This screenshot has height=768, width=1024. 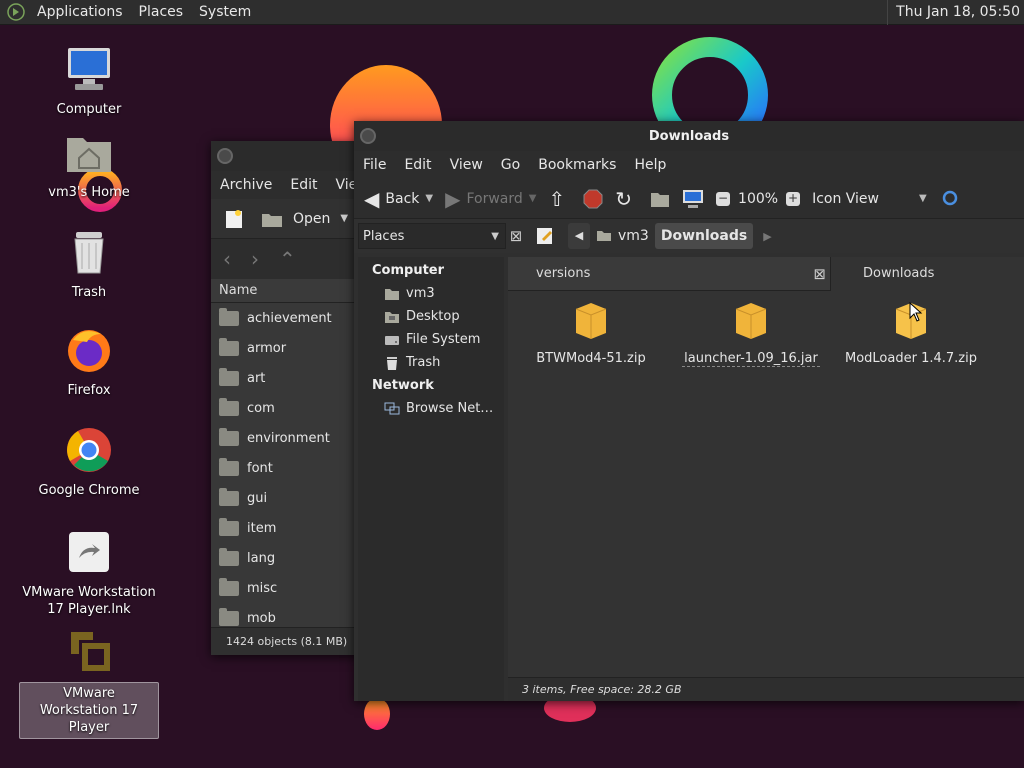 What do you see at coordinates (466, 165) in the screenshot?
I see `menu-view: View` at bounding box center [466, 165].